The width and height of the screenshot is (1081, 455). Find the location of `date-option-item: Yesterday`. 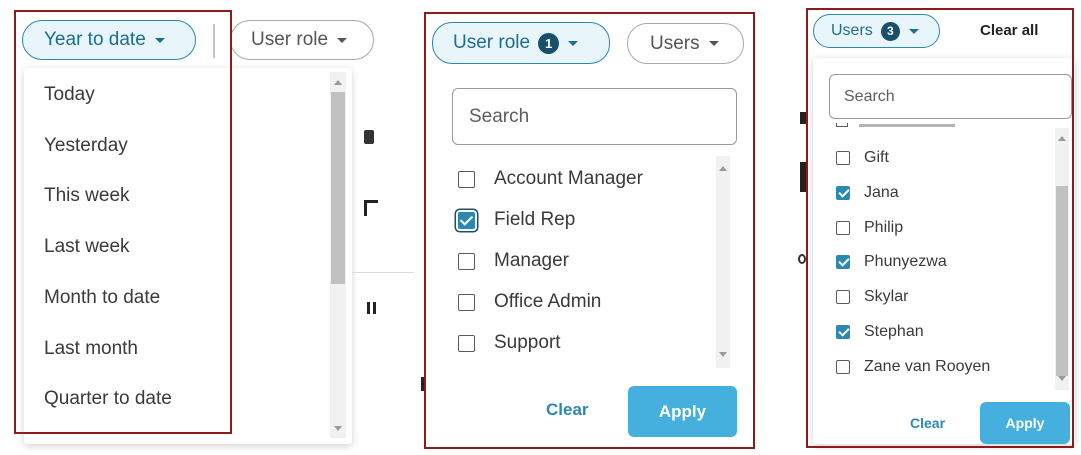

date-option-item: Yesterday is located at coordinates (86, 146).